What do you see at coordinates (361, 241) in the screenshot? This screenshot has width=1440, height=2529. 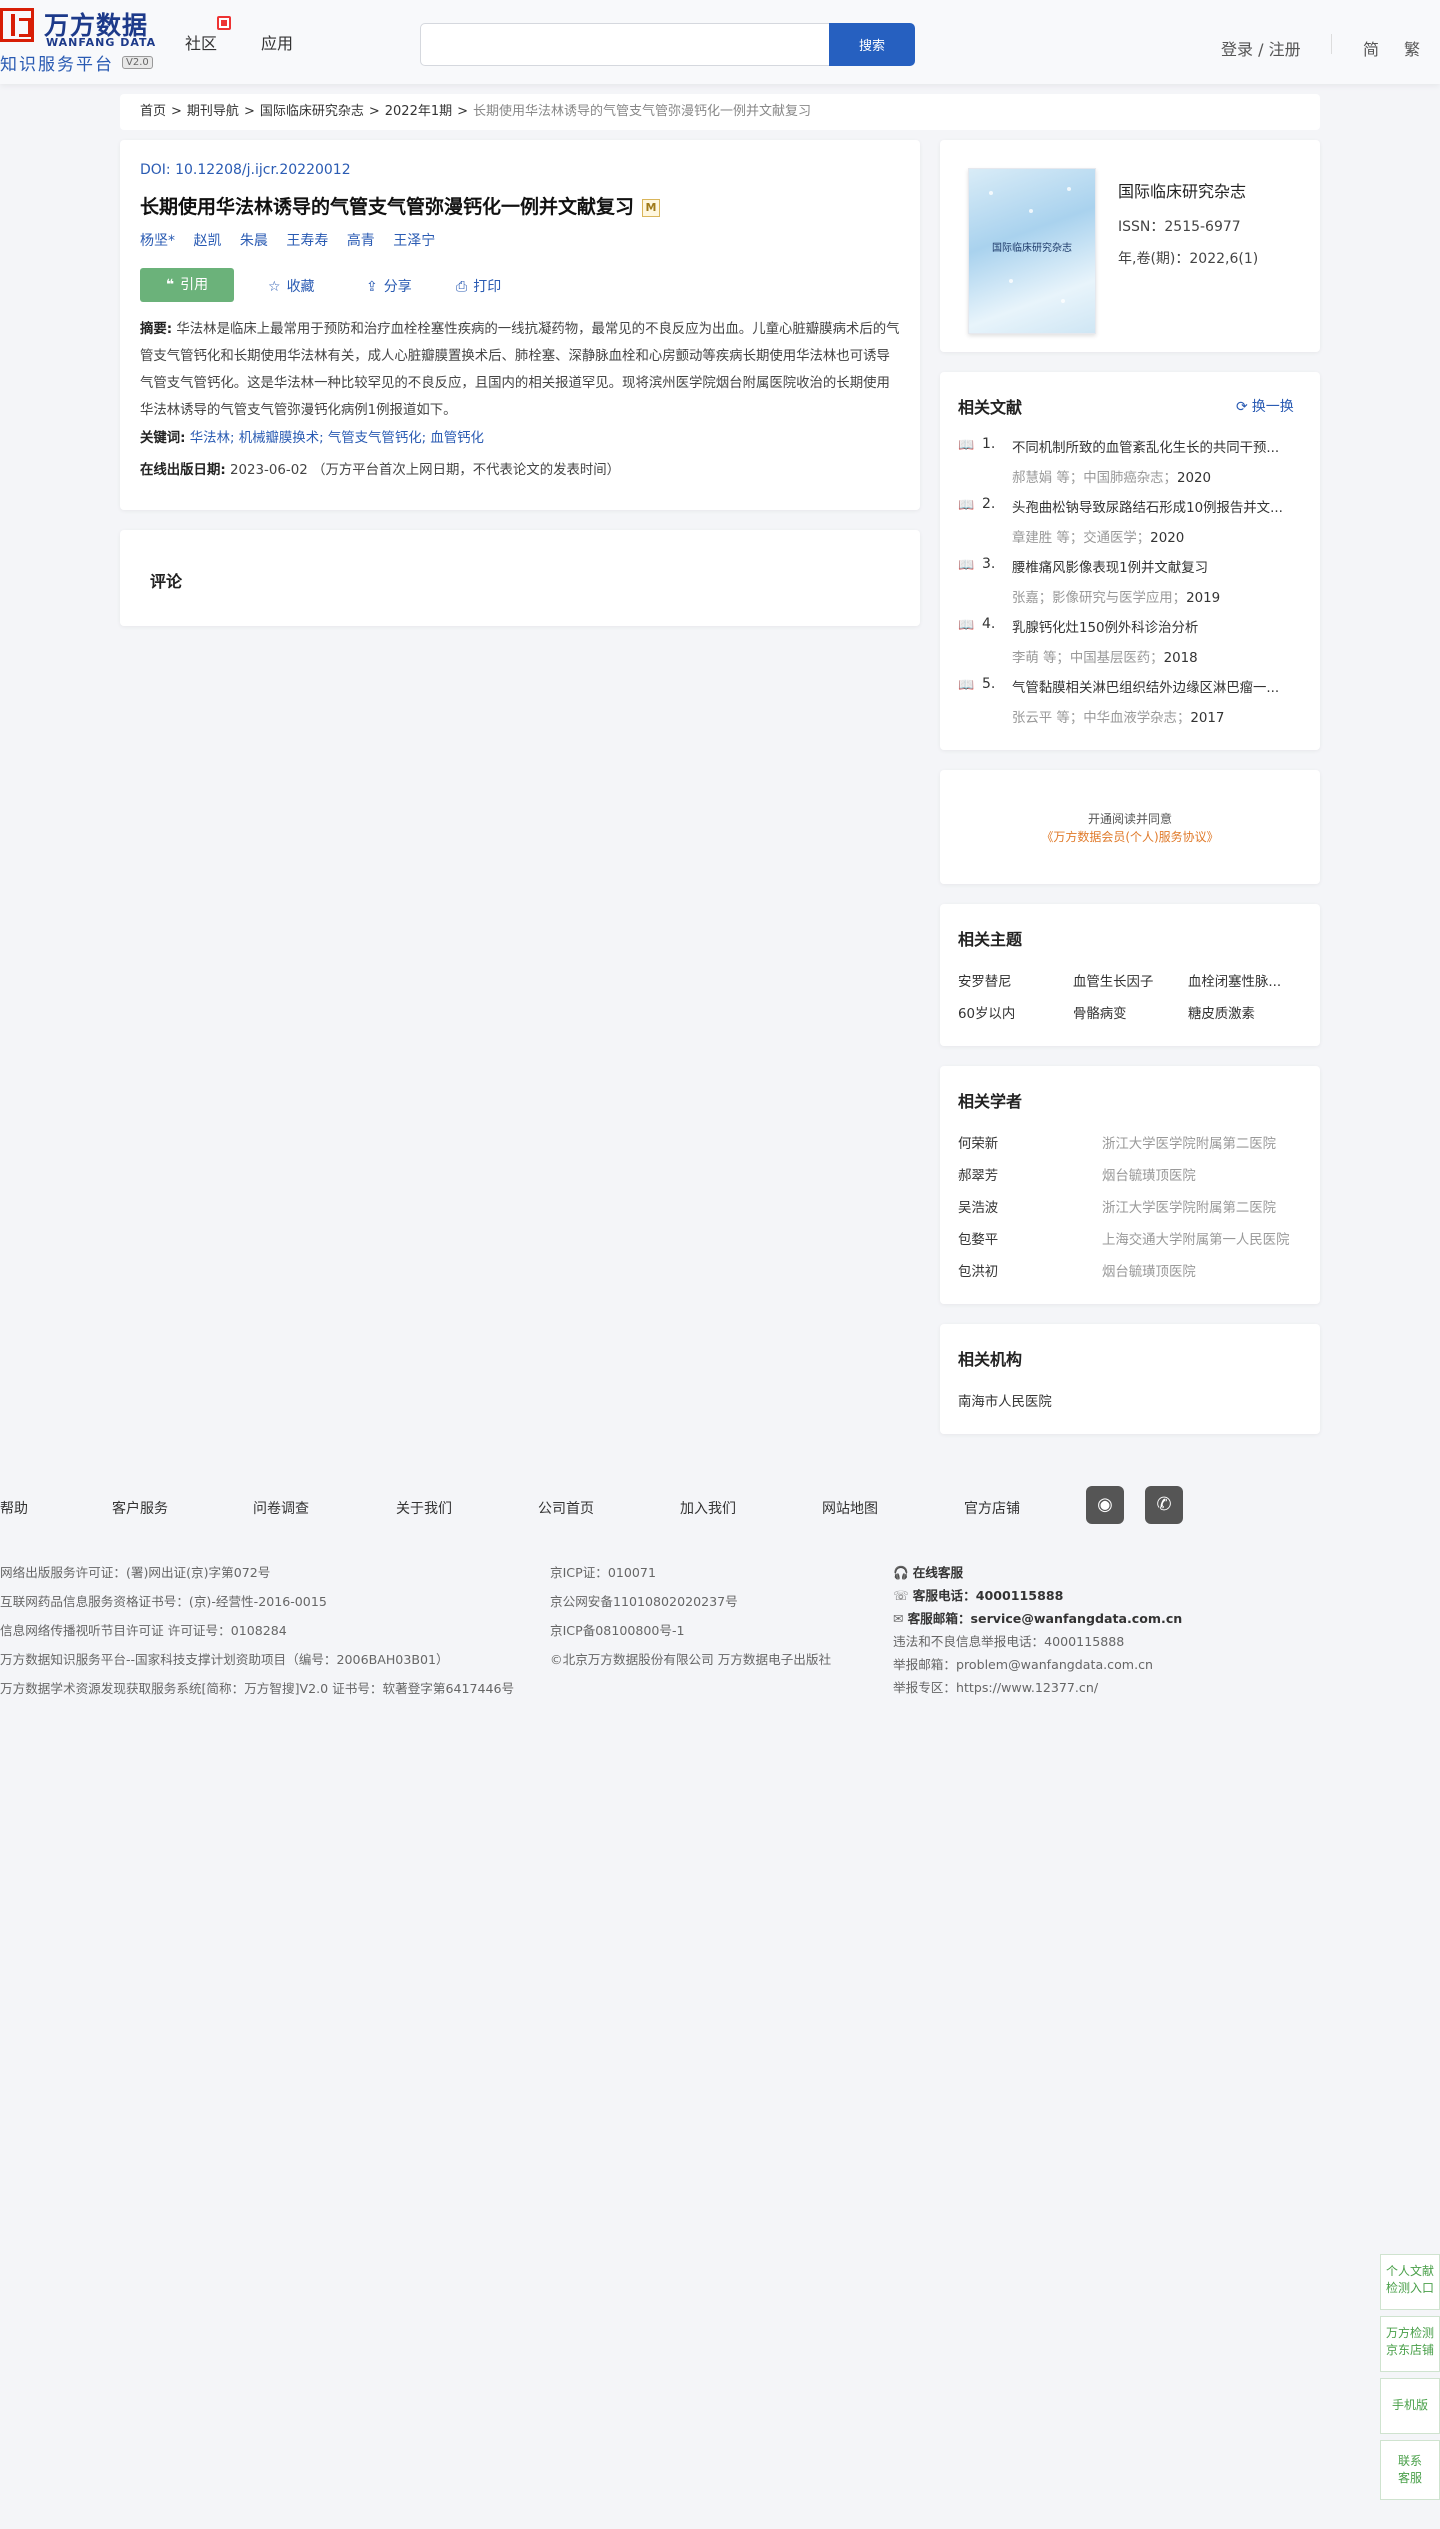 I see `author-link: 高青` at bounding box center [361, 241].